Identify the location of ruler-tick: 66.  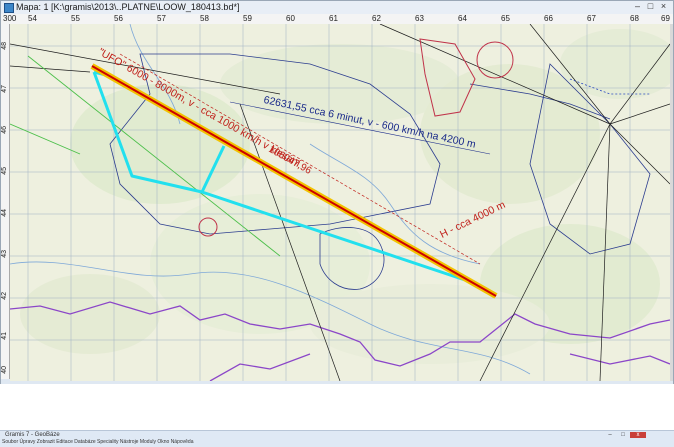
(548, 18).